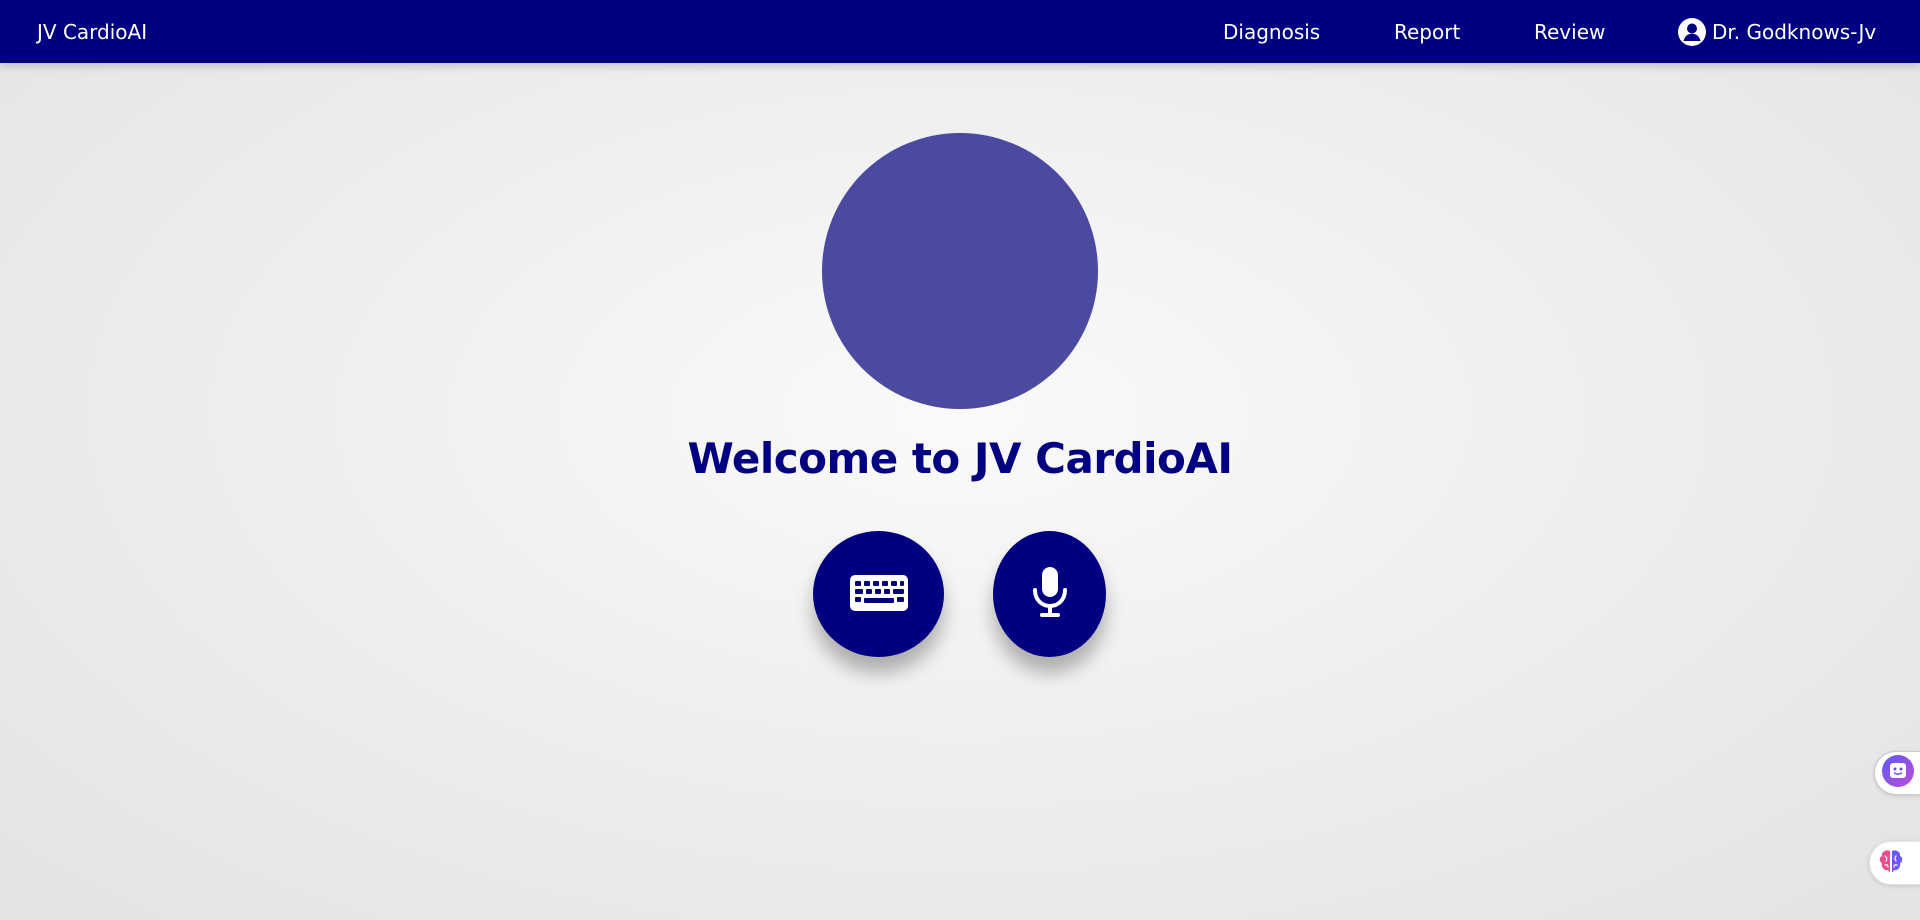 The image size is (1920, 920). I want to click on microphone-input-button, so click(1049, 594).